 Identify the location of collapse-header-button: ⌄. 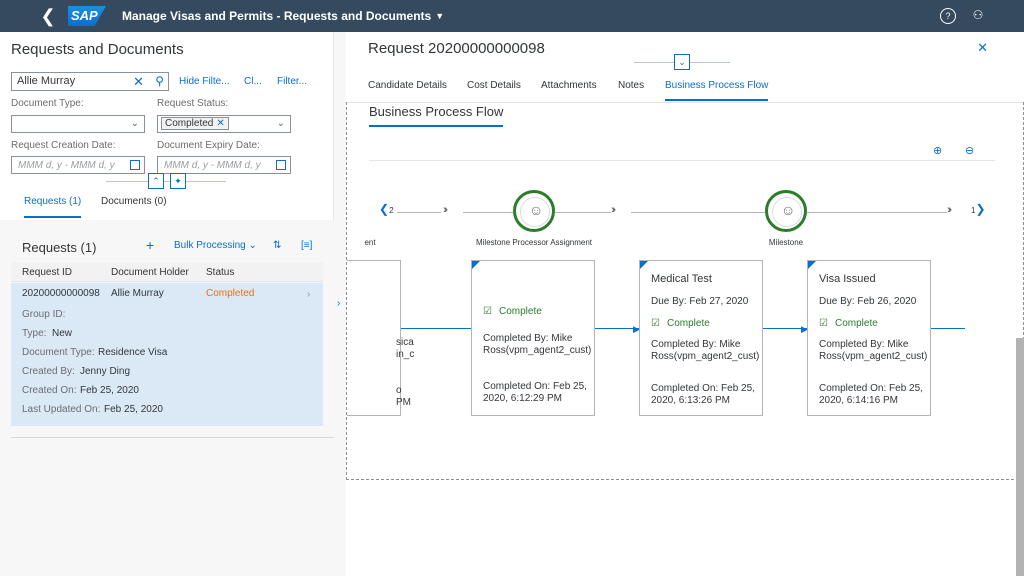
(682, 62).